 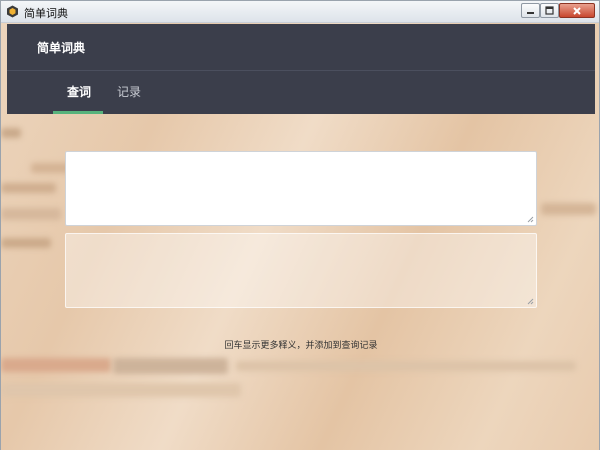 What do you see at coordinates (12, 11) in the screenshot?
I see `app-logo-icon` at bounding box center [12, 11].